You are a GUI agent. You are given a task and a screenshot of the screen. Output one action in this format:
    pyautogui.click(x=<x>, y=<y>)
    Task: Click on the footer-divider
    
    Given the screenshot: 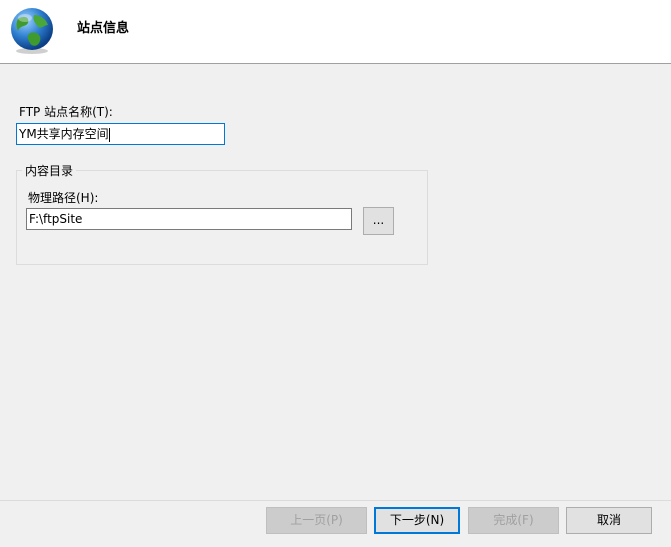 What is the action you would take?
    pyautogui.click(x=335, y=500)
    